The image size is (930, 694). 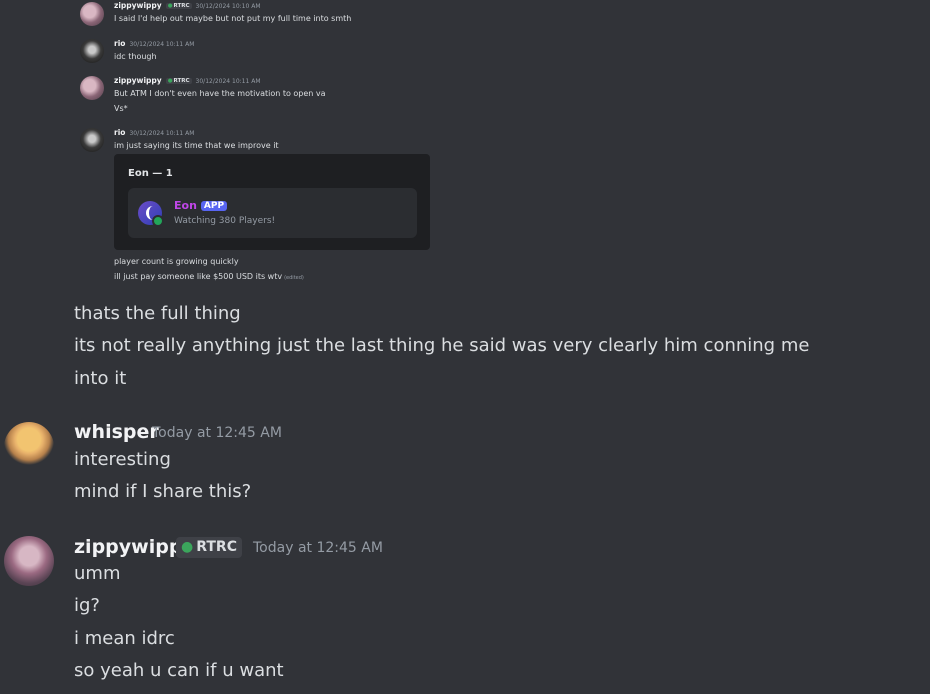 What do you see at coordinates (294, 278) in the screenshot?
I see `edited-label: (edited)` at bounding box center [294, 278].